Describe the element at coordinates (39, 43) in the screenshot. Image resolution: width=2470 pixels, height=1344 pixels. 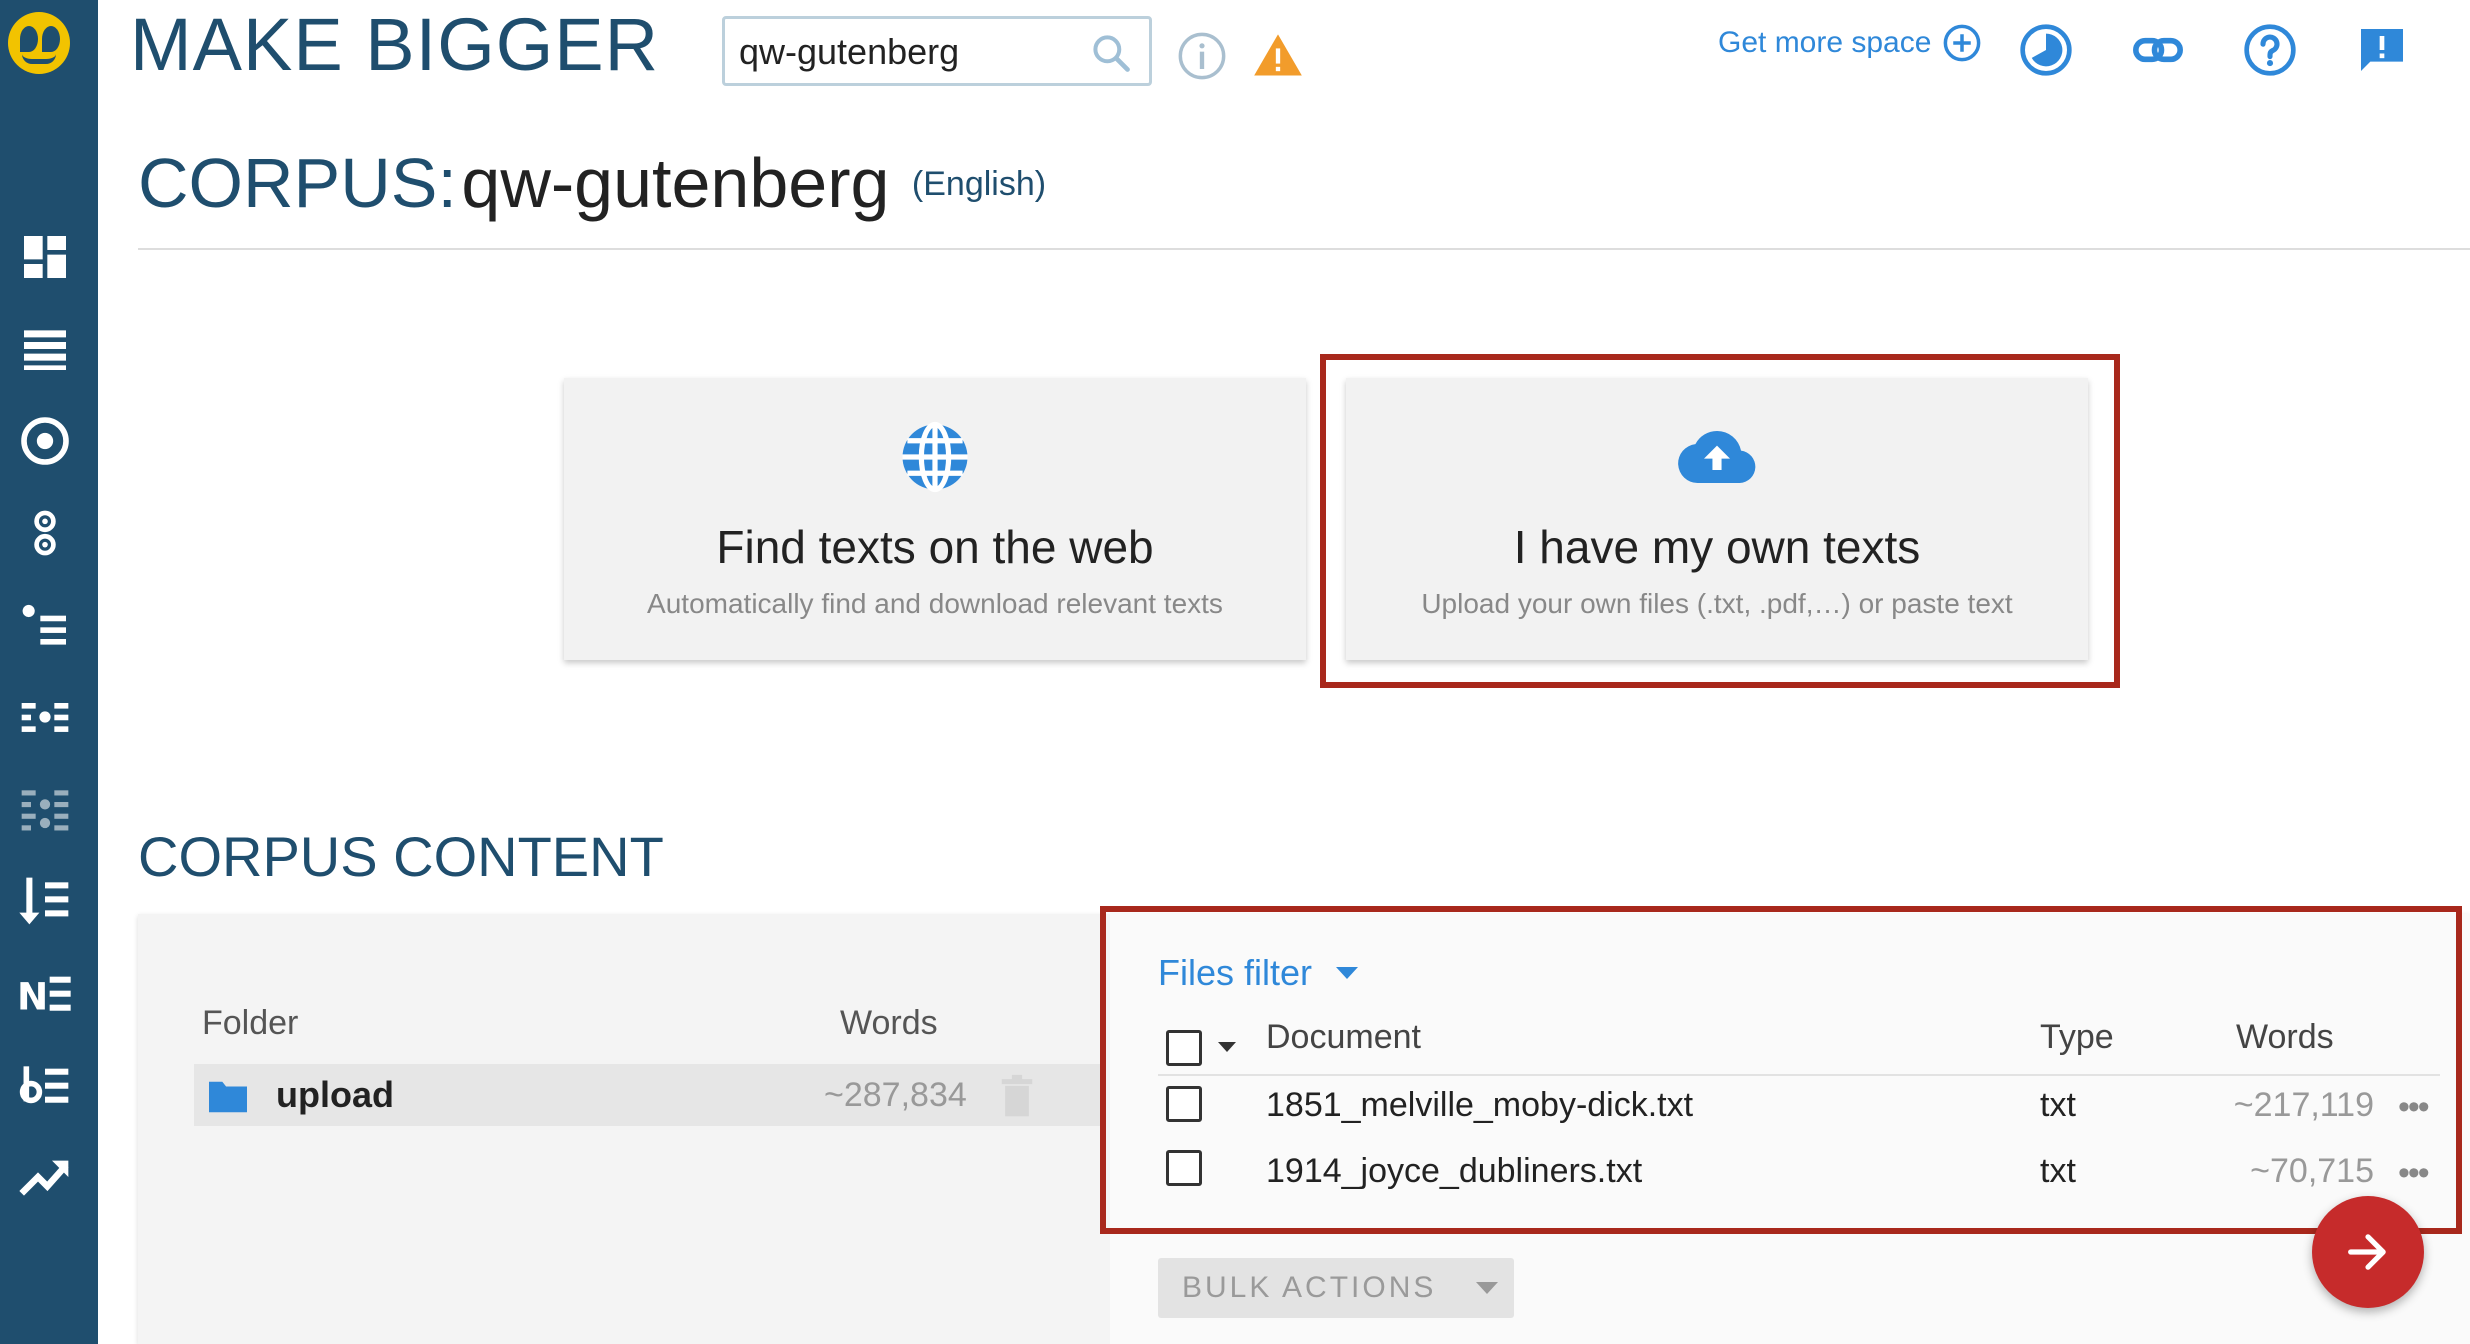
I see `sketch-engine-logo` at that location.